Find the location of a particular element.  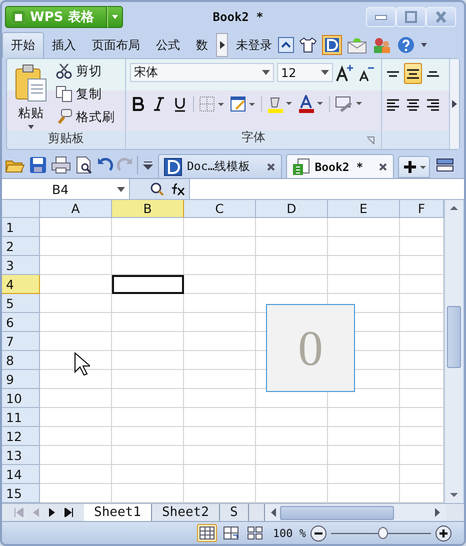

ribbon-tab: 开始 is located at coordinates (23, 45).